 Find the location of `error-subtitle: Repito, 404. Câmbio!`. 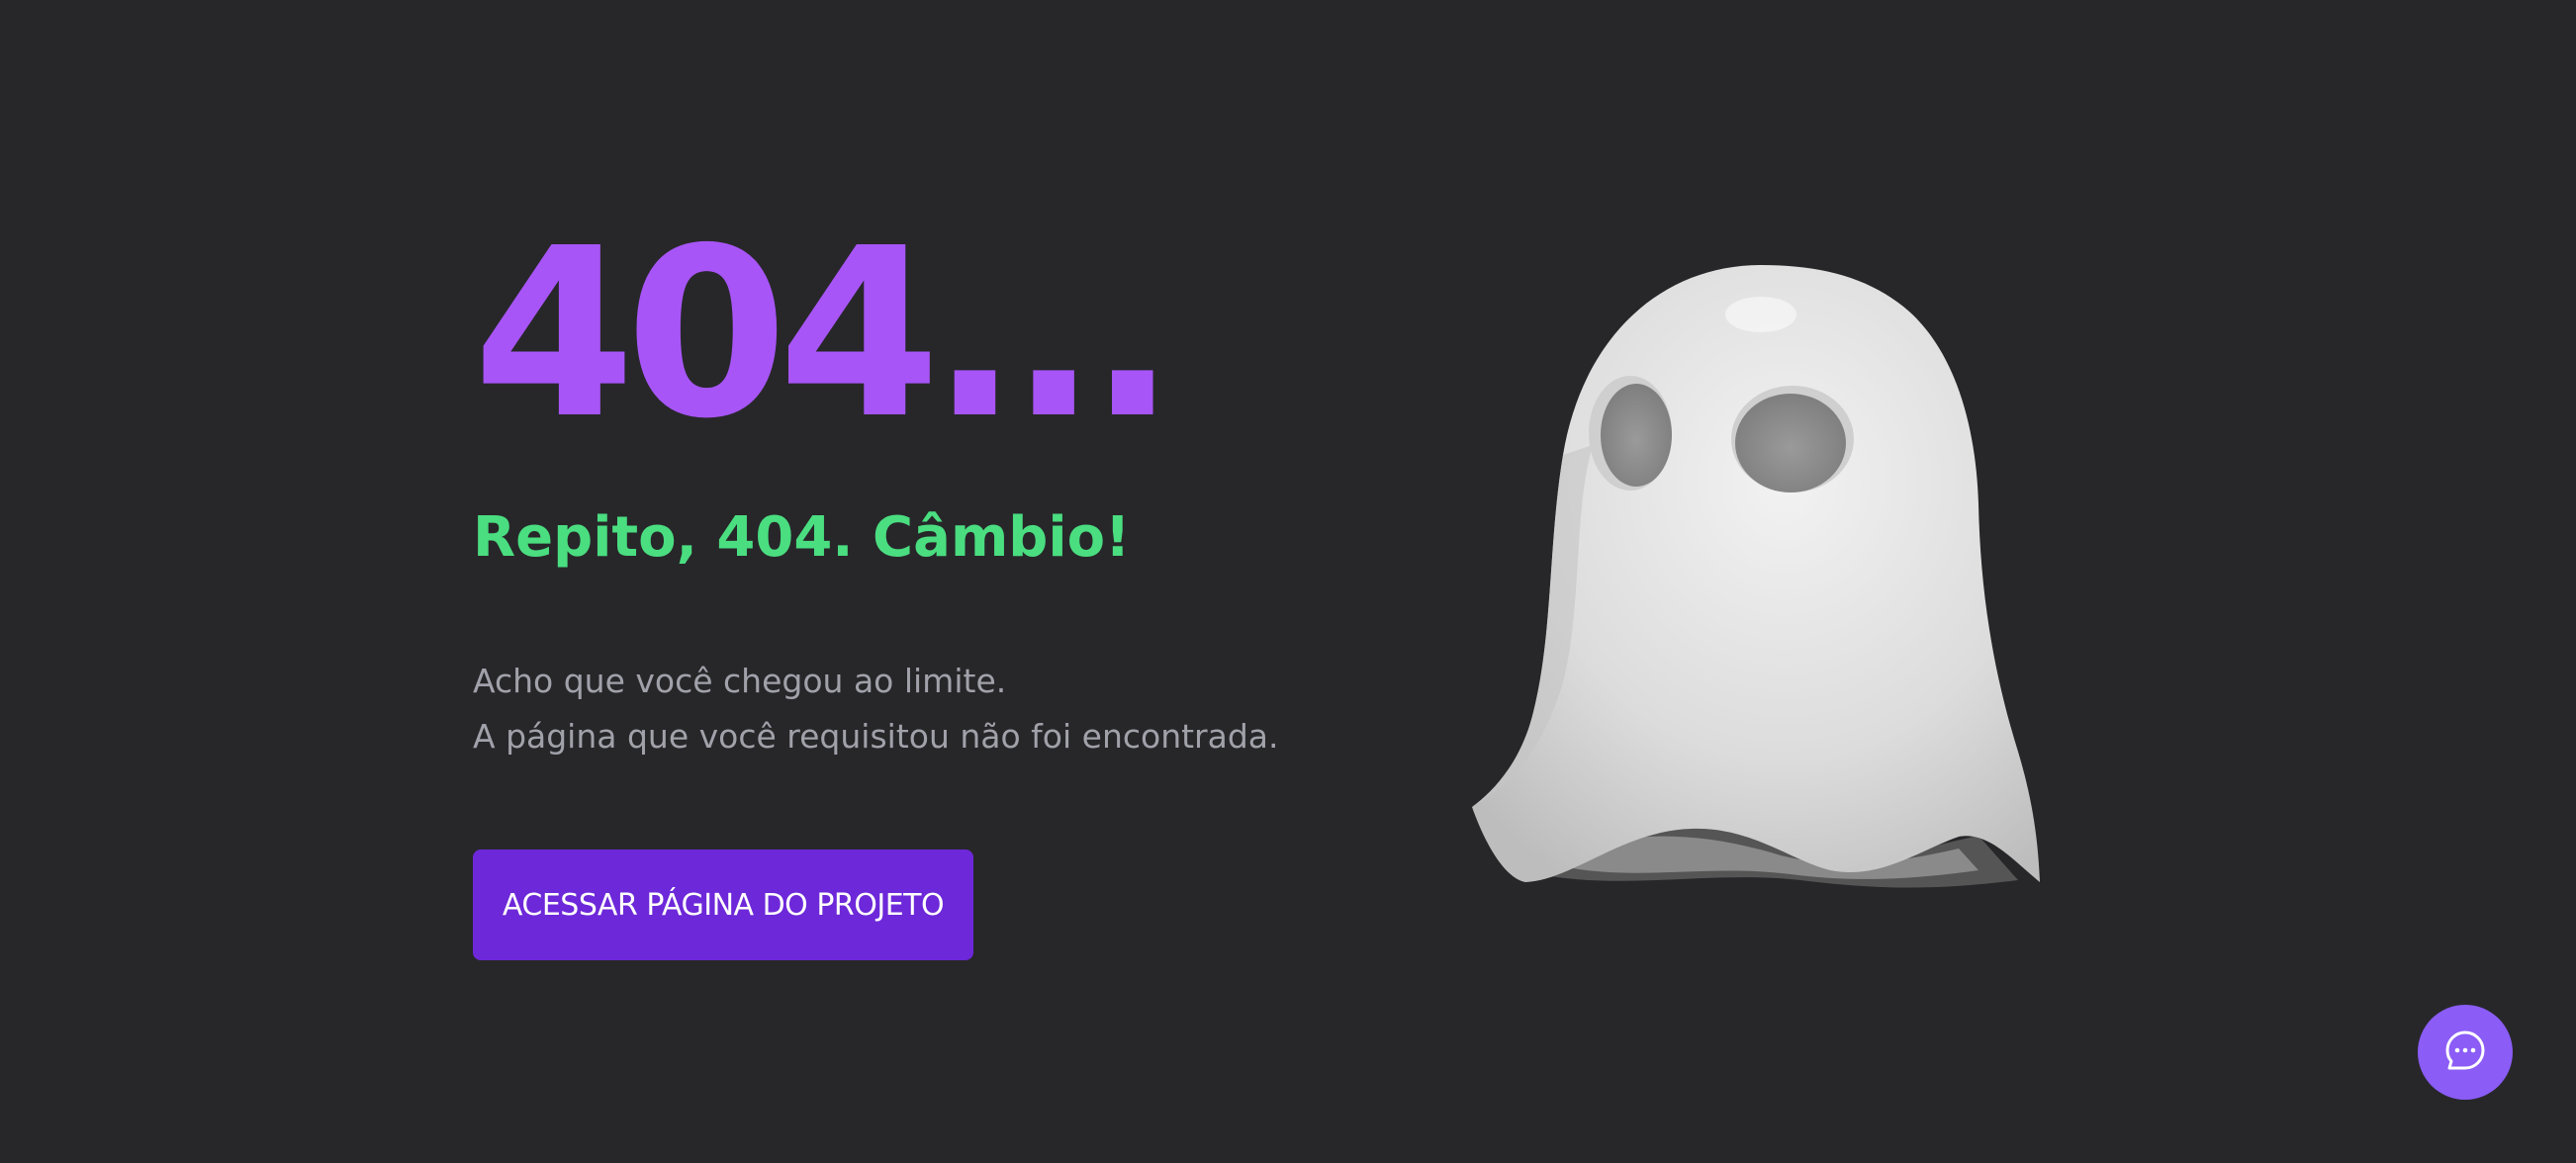

error-subtitle: Repito, 404. Câmbio! is located at coordinates (802, 537).